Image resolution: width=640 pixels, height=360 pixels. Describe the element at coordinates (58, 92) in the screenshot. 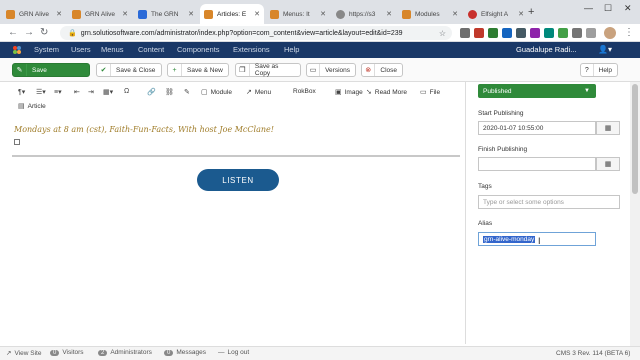

I see `numbered-list-icon: ≡▾` at that location.